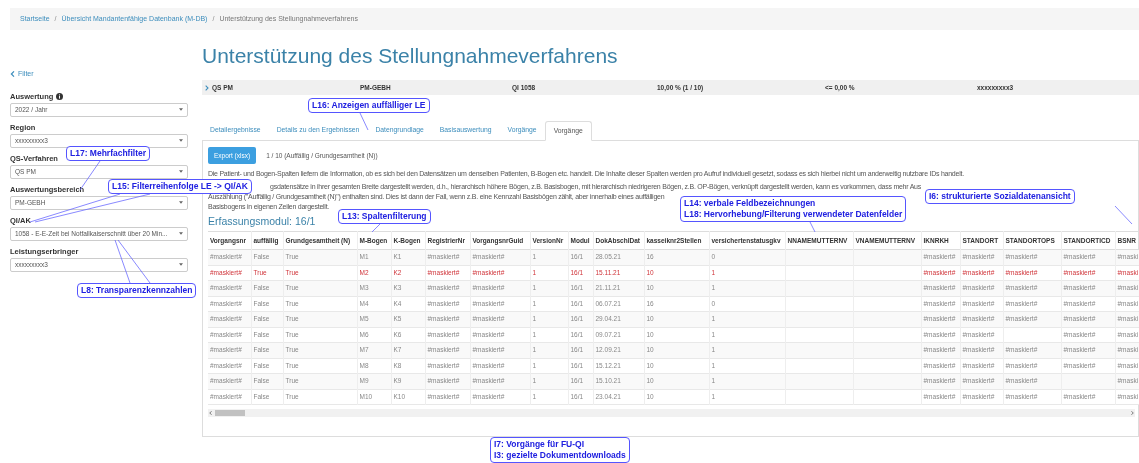 Image resolution: width=1139 pixels, height=463 pixels. I want to click on callout-text: L14: verbale Feldbezeichnungen, so click(750, 203).